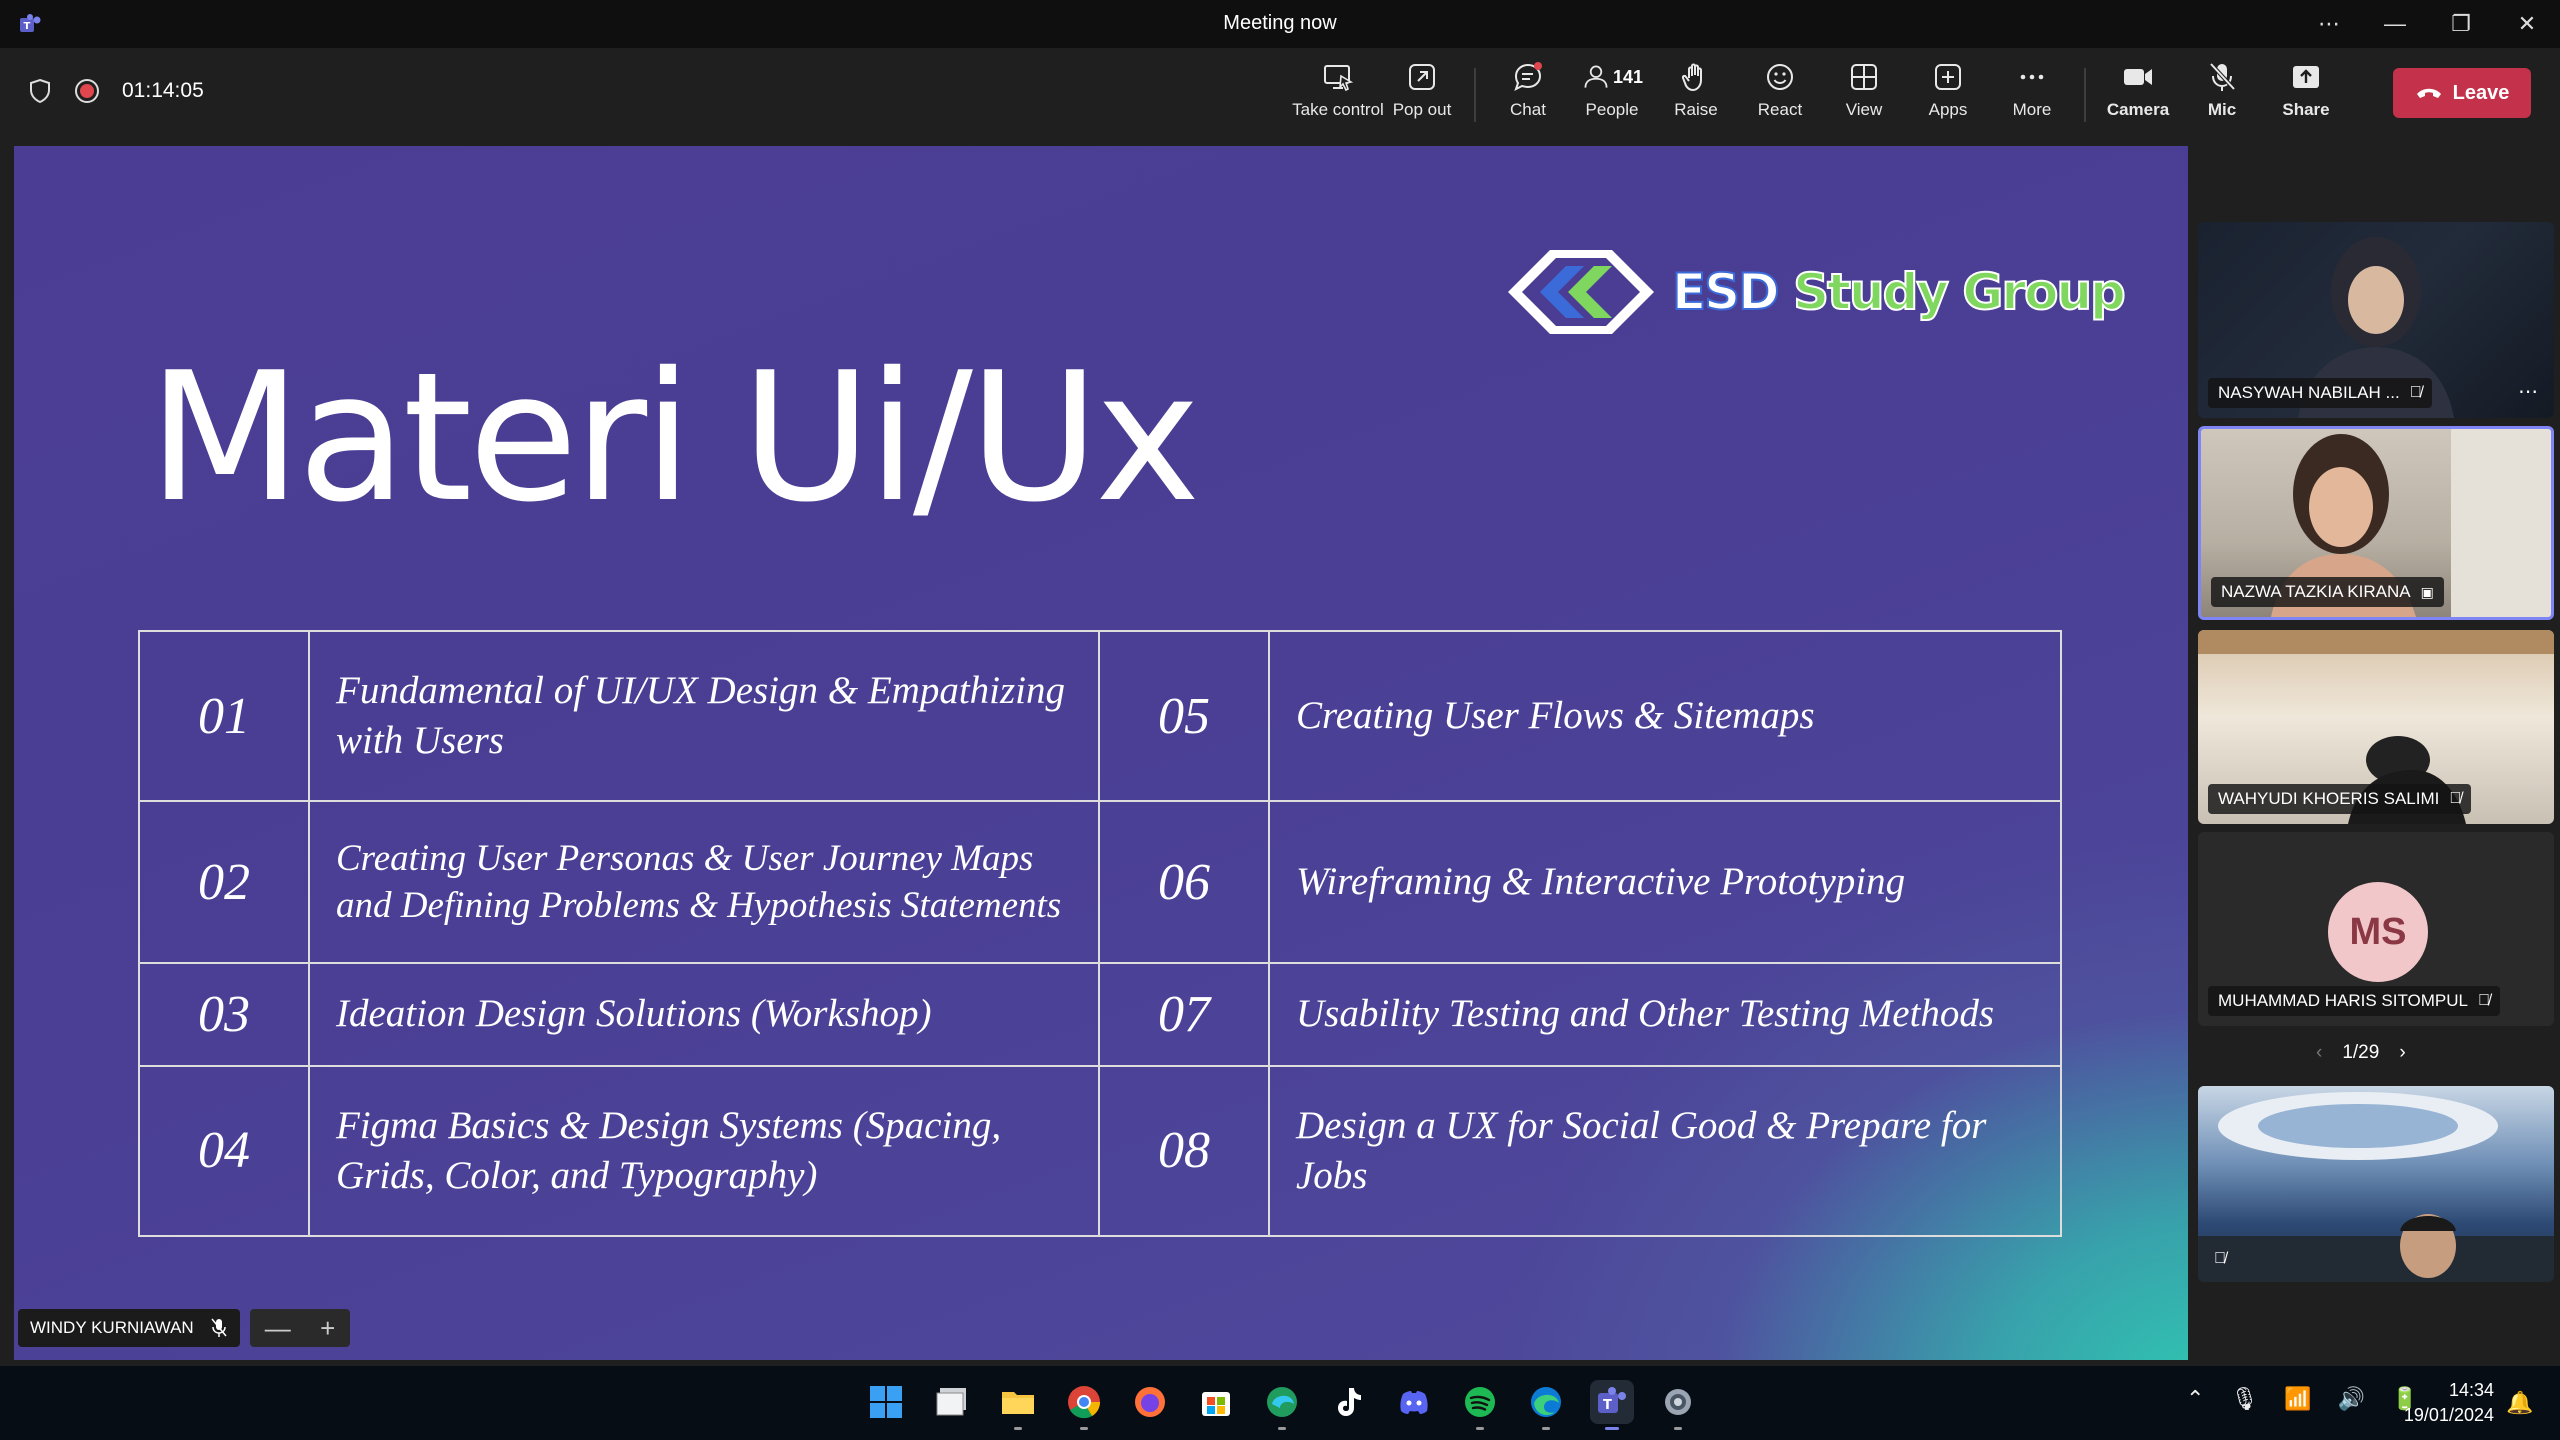 The height and width of the screenshot is (1440, 2560). Describe the element at coordinates (1948, 77) in the screenshot. I see `apps-icon` at that location.